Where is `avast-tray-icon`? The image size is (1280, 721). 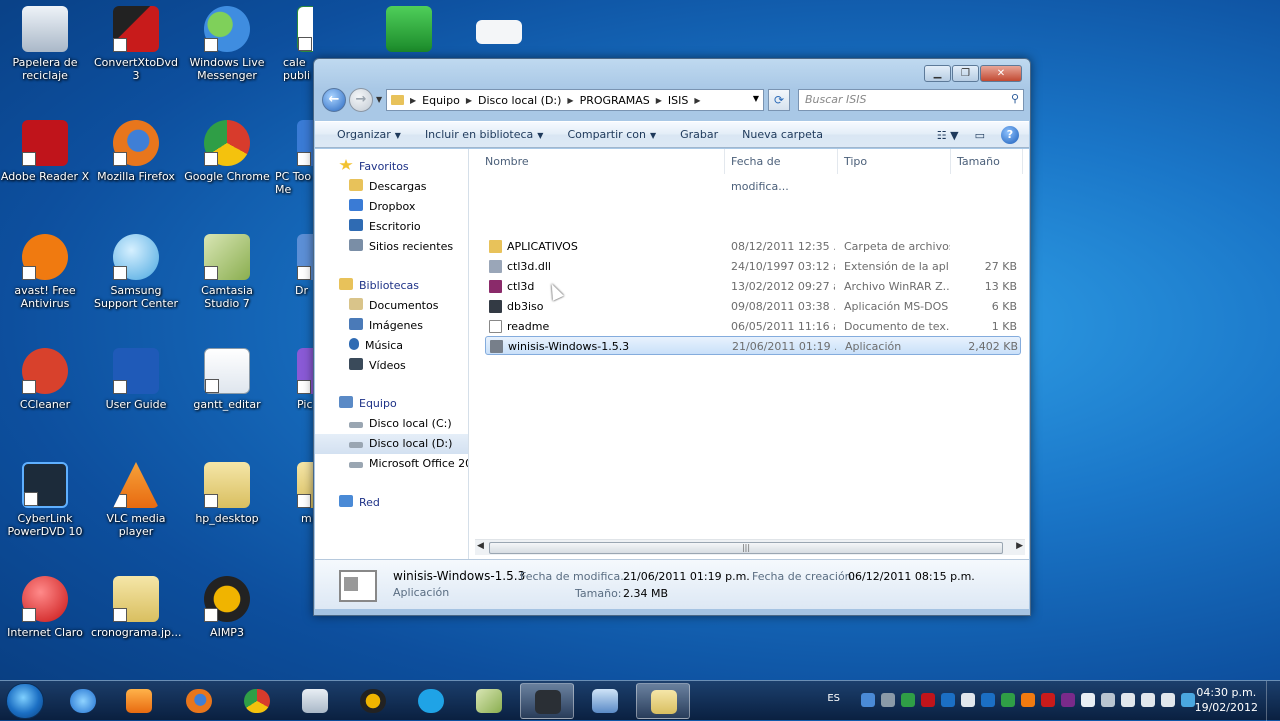 avast-tray-icon is located at coordinates (1028, 700).